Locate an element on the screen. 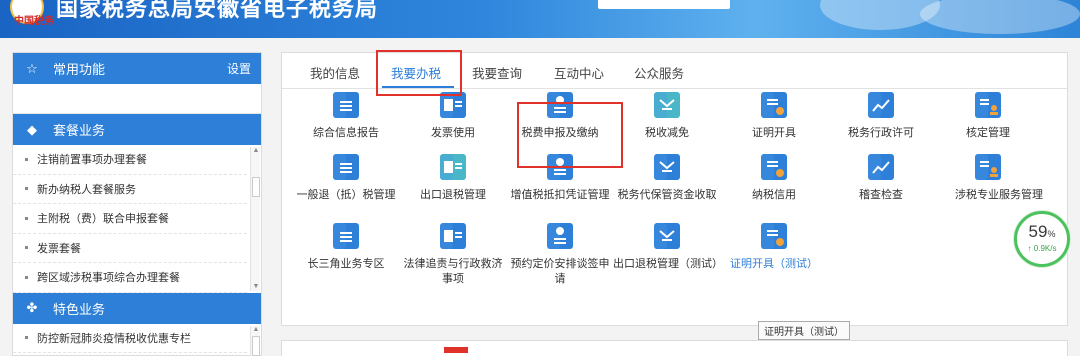  tab-interaction-center: 互动中心 is located at coordinates (579, 72).